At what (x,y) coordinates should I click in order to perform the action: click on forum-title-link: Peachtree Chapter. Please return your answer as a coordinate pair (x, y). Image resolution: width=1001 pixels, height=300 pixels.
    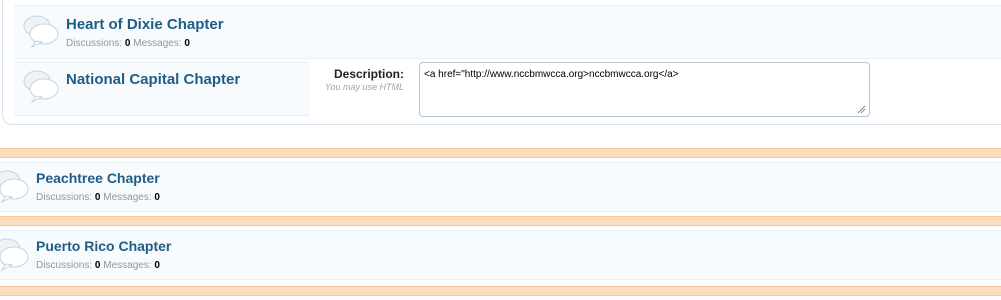
    Looking at the image, I should click on (98, 178).